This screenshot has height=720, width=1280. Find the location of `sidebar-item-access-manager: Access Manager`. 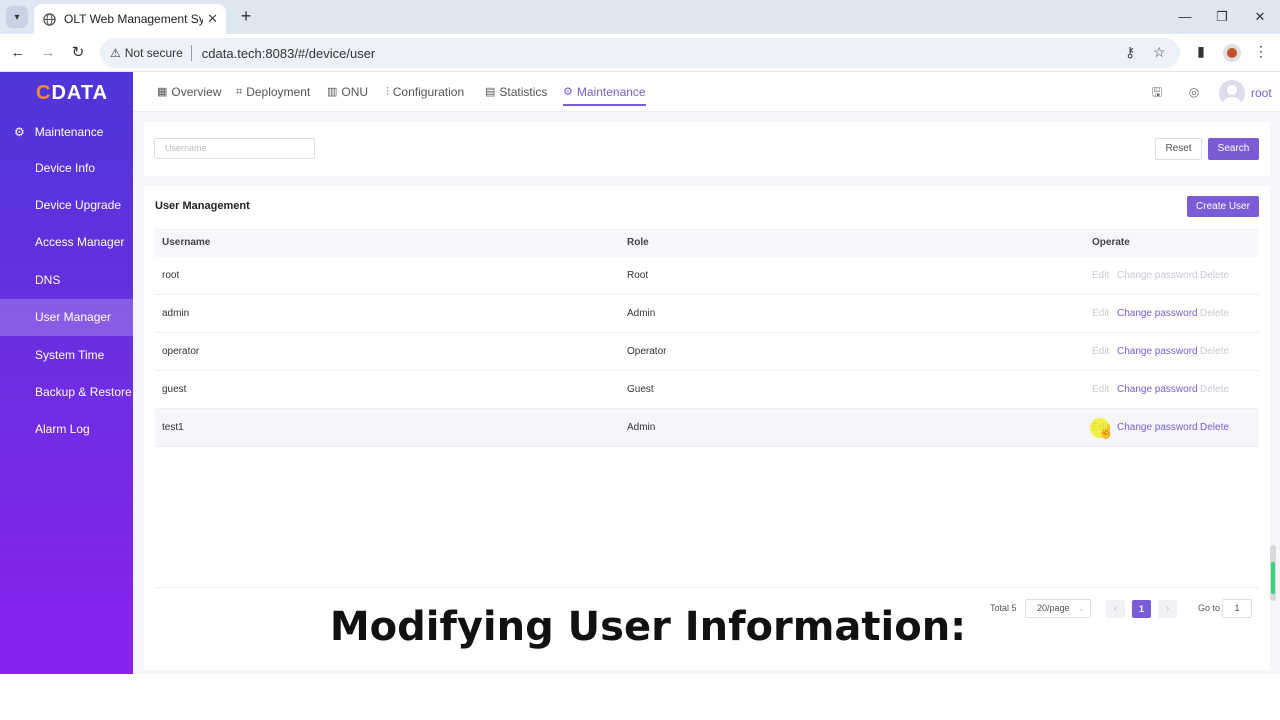

sidebar-item-access-manager: Access Manager is located at coordinates (66, 242).